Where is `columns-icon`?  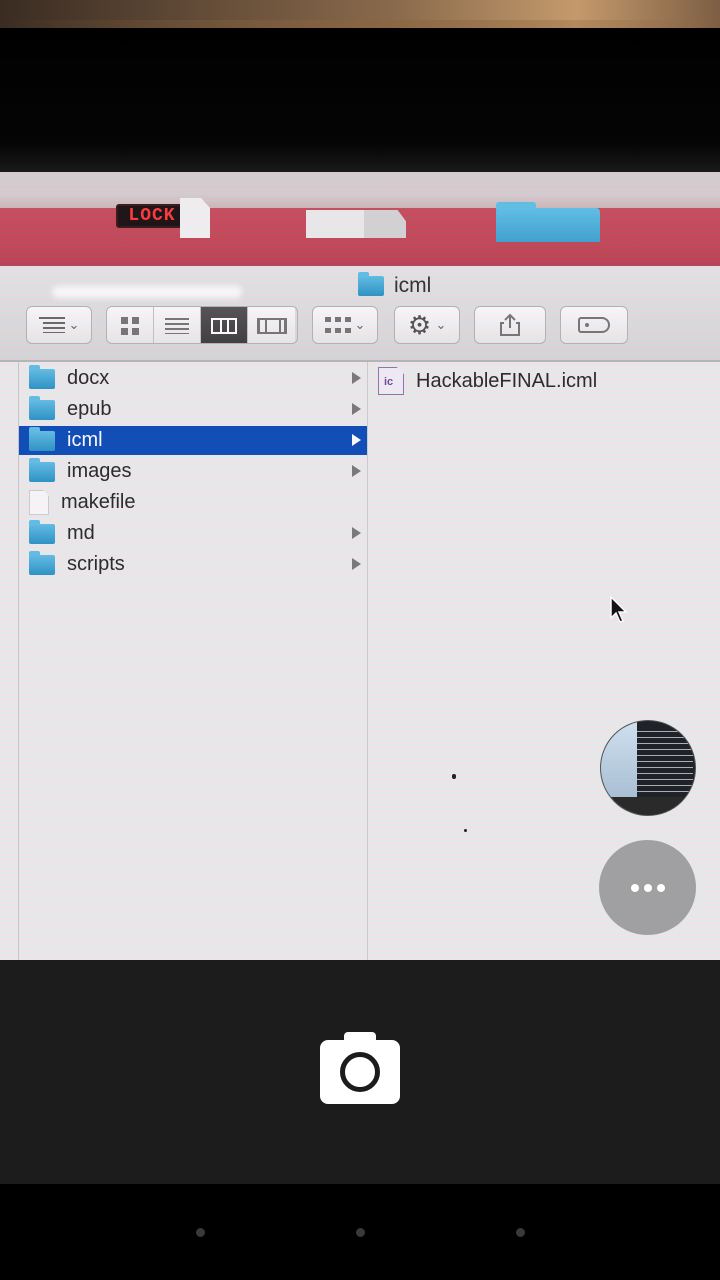 columns-icon is located at coordinates (224, 326).